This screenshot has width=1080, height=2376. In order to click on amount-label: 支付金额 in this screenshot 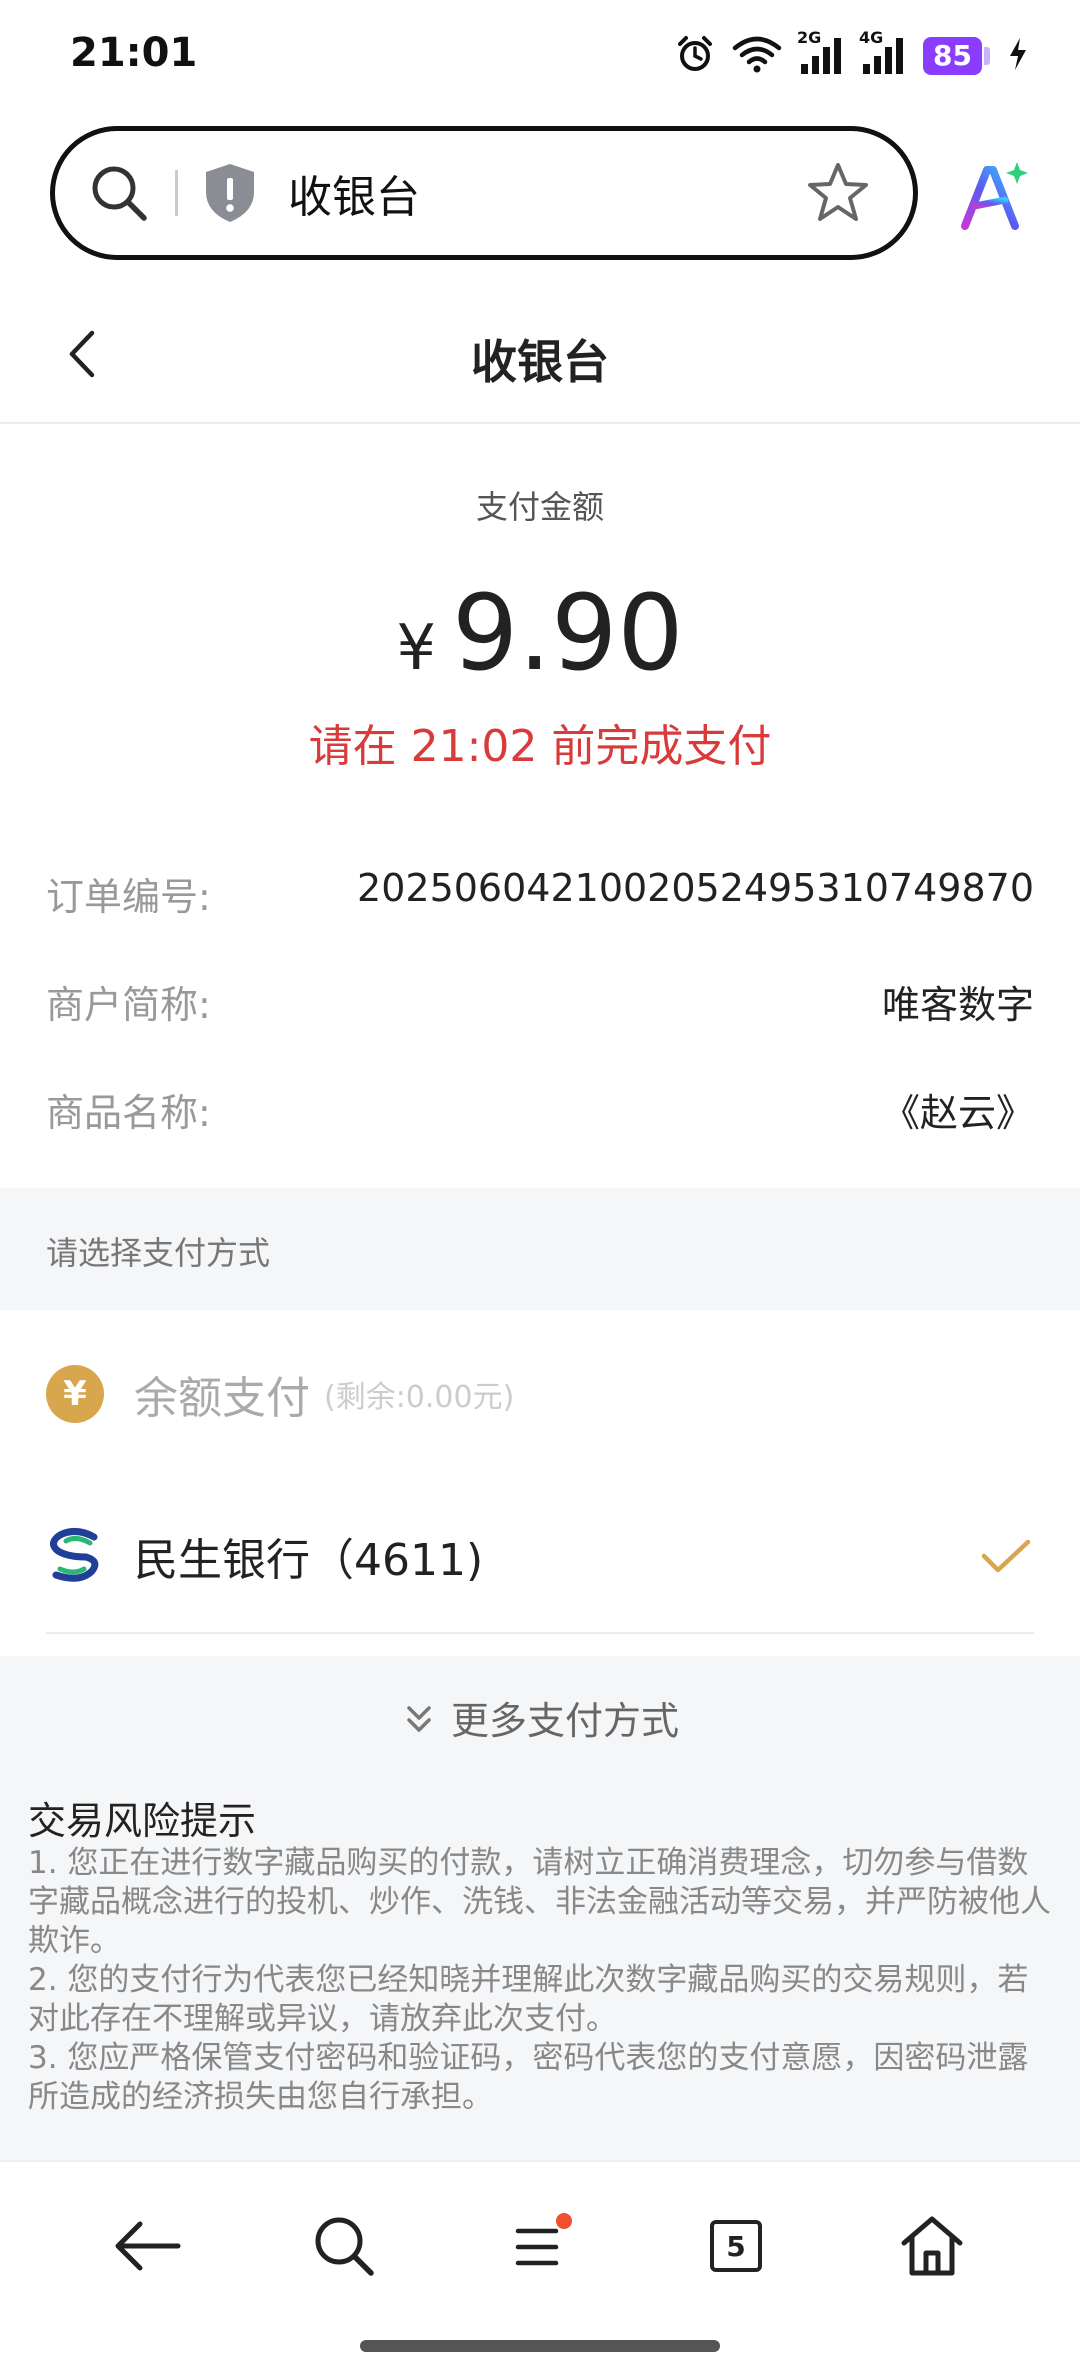, I will do `click(539, 507)`.